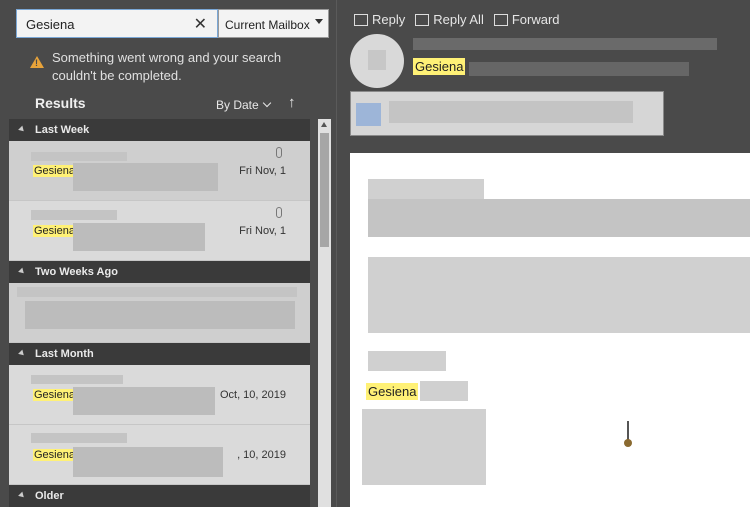 The image size is (750, 507). Describe the element at coordinates (511, 112) in the screenshot. I see `redacted-attachment-name` at that location.